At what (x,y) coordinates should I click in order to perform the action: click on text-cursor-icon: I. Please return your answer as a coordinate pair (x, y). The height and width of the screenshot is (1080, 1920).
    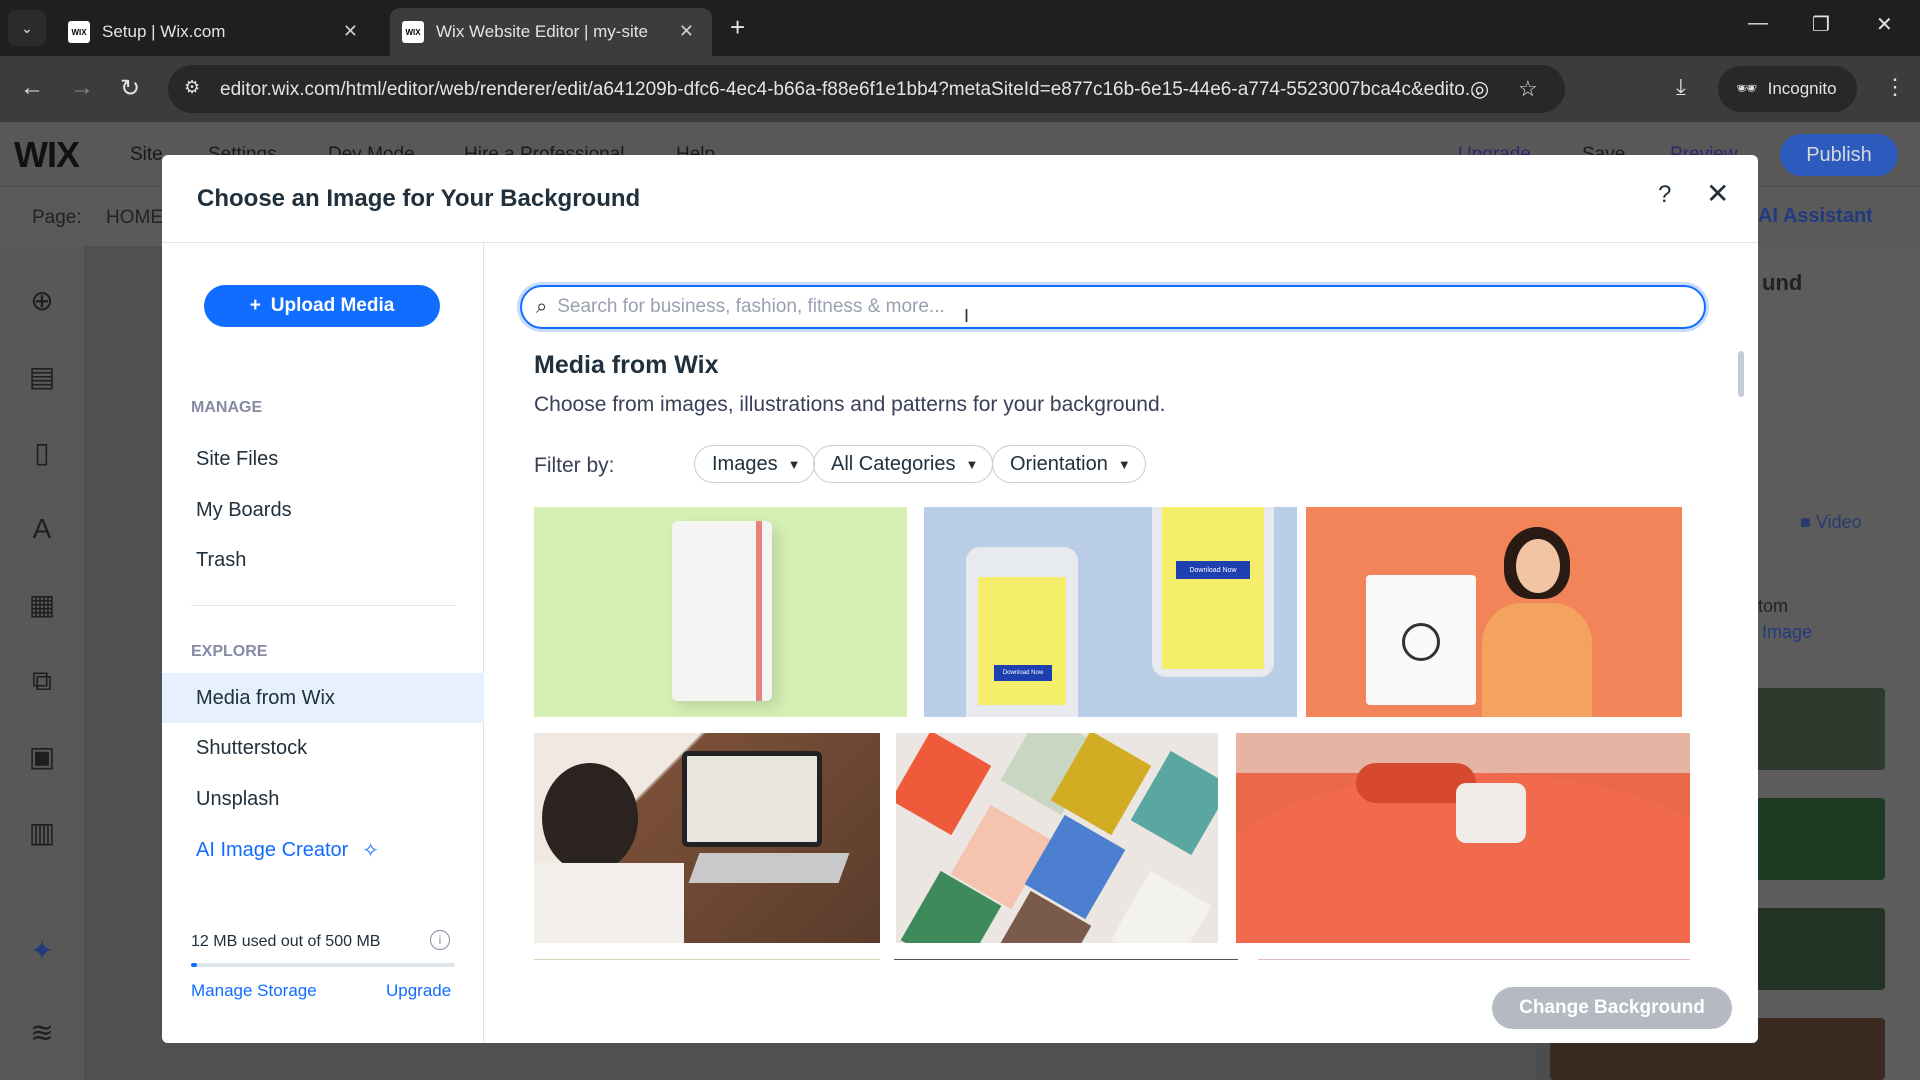
    Looking at the image, I should click on (967, 316).